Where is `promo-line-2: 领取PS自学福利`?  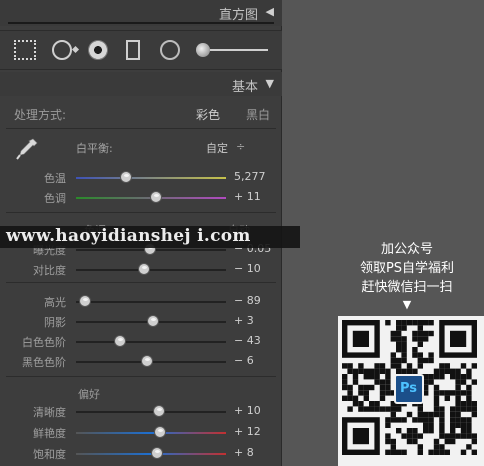 promo-line-2: 领取PS自学福利 is located at coordinates (407, 268).